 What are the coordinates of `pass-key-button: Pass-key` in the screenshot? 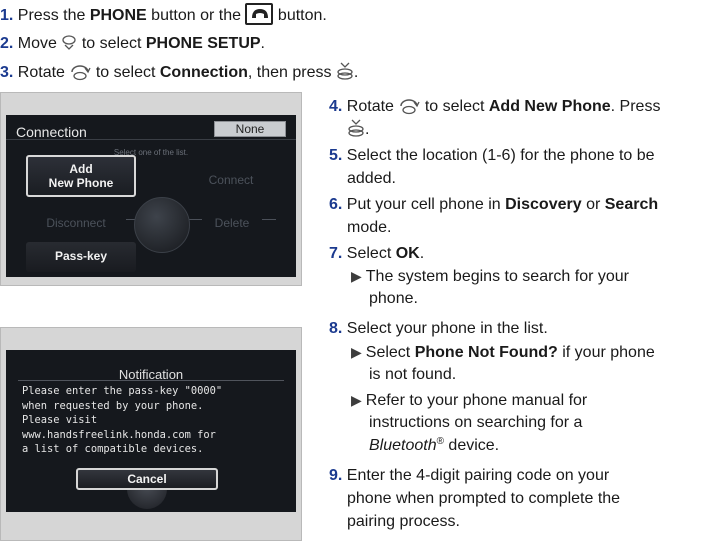 It's located at (81, 257).